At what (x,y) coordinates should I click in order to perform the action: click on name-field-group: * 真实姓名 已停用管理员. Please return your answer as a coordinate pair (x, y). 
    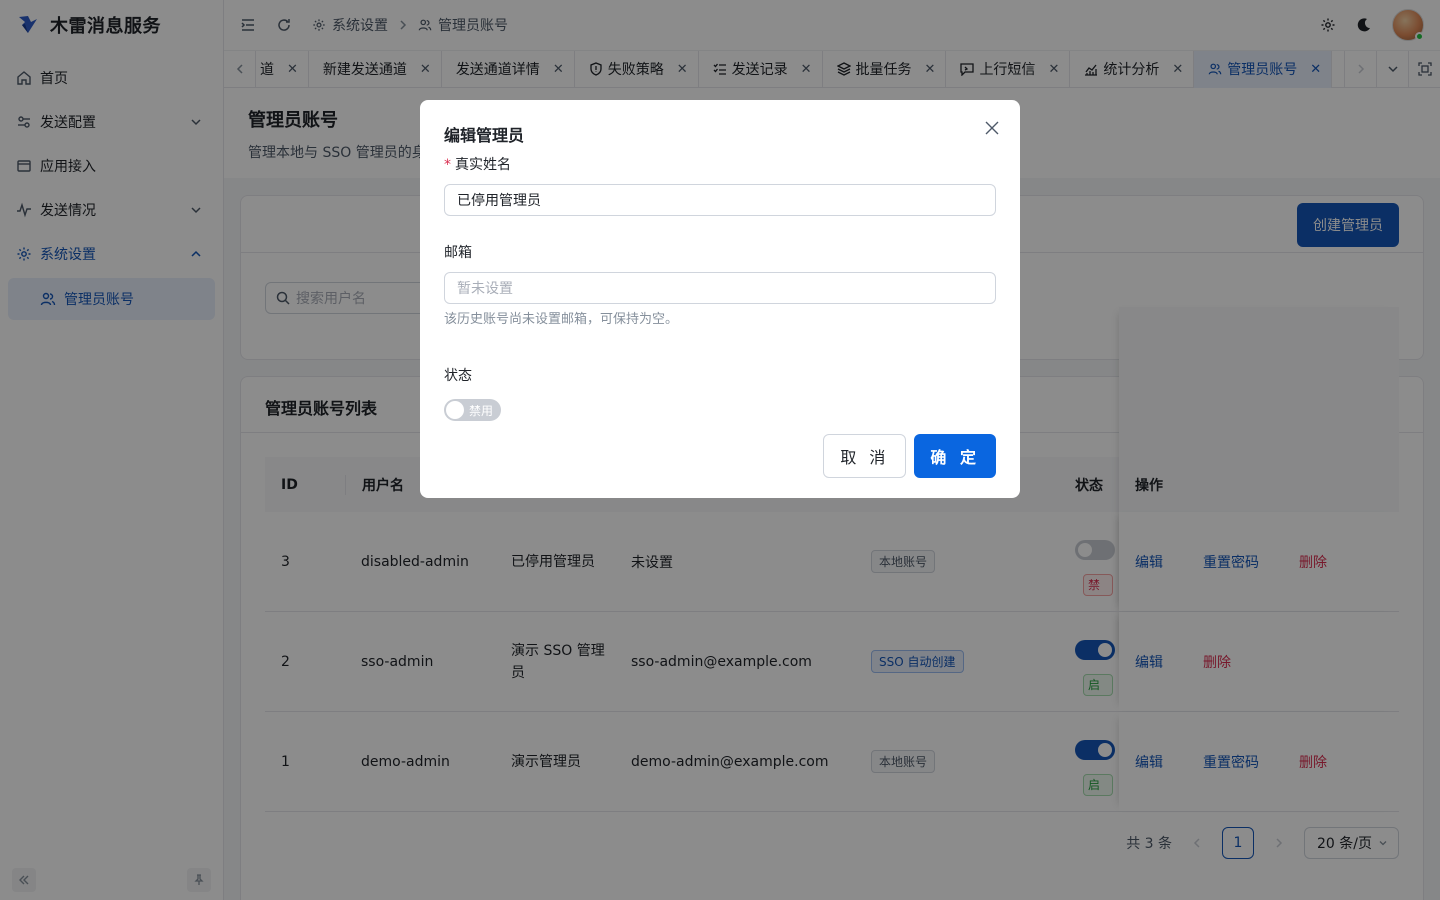
    Looking at the image, I should click on (720, 185).